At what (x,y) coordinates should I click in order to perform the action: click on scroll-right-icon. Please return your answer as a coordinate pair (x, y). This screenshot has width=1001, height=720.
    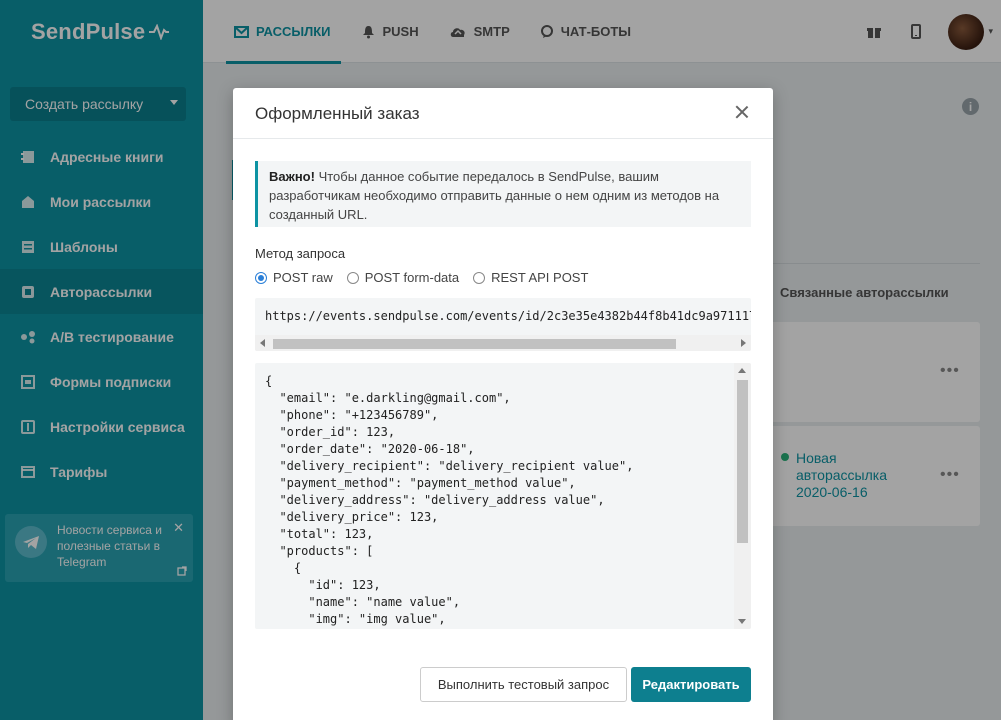
    Looking at the image, I should click on (743, 343).